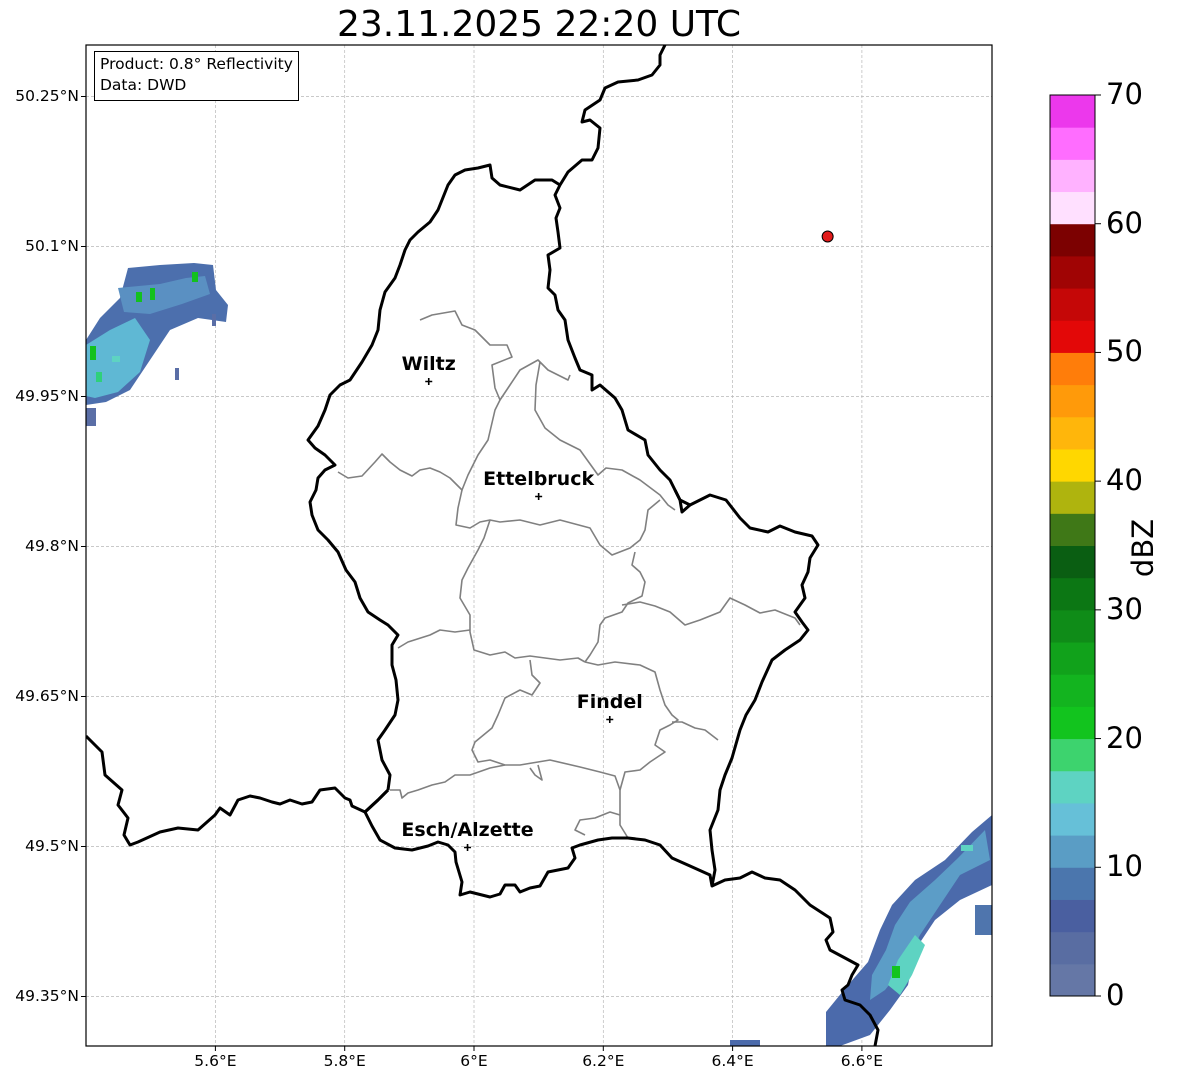  What do you see at coordinates (1143, 548) in the screenshot?
I see `colorbar-label: dBZ` at bounding box center [1143, 548].